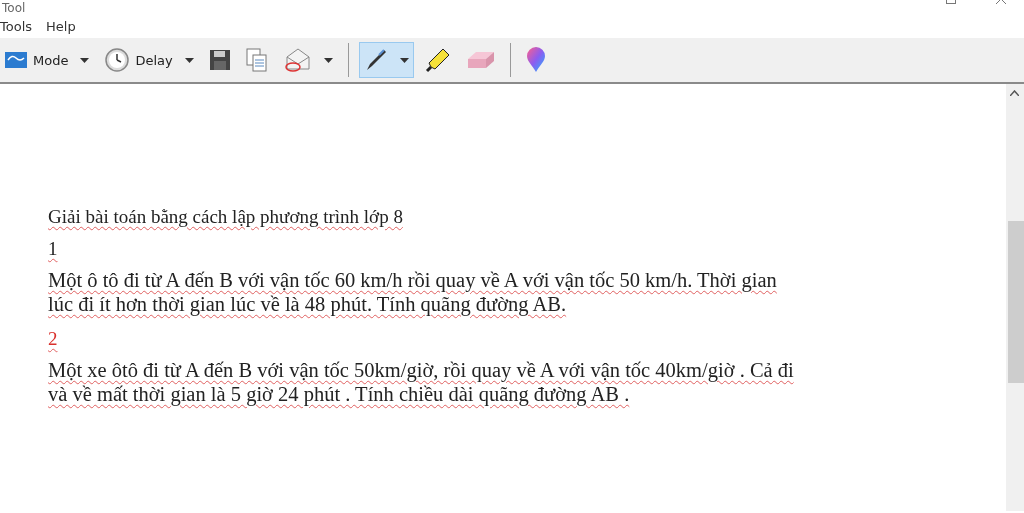 The image size is (1024, 513). What do you see at coordinates (13, 8) in the screenshot?
I see `window-title: Tool` at bounding box center [13, 8].